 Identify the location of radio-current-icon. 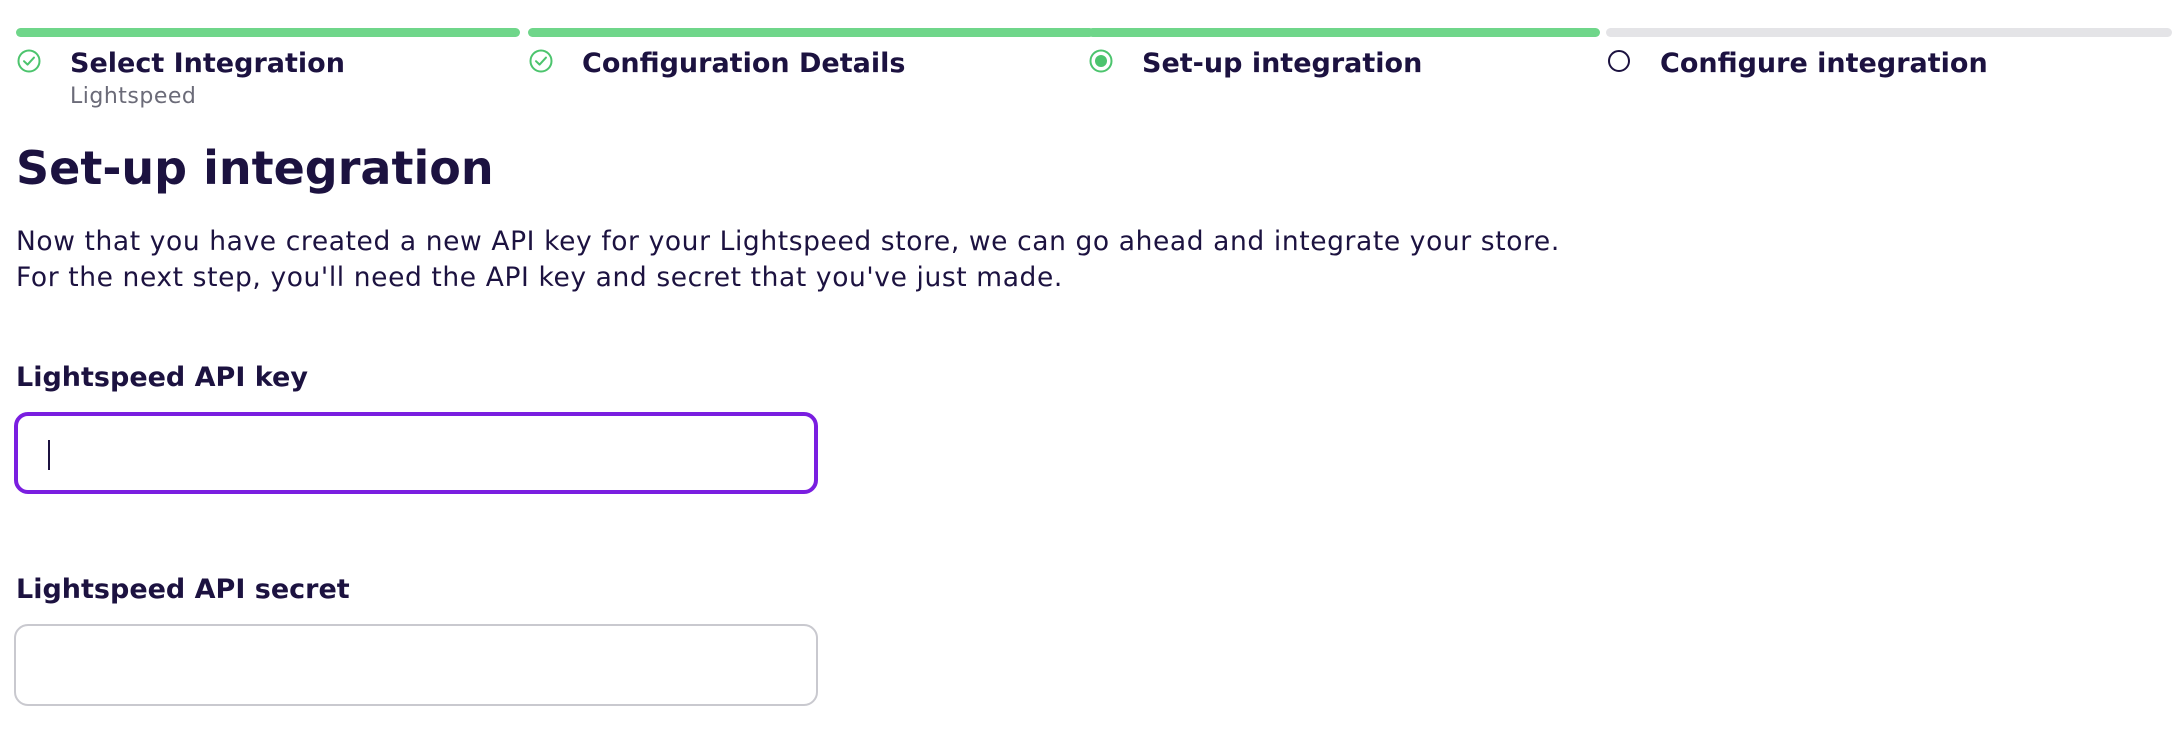
(1101, 61).